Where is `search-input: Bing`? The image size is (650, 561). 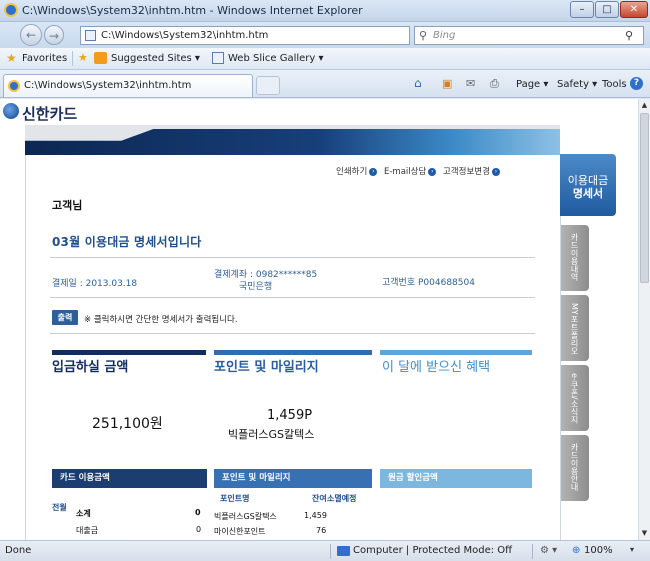
search-input: Bing is located at coordinates (444, 35).